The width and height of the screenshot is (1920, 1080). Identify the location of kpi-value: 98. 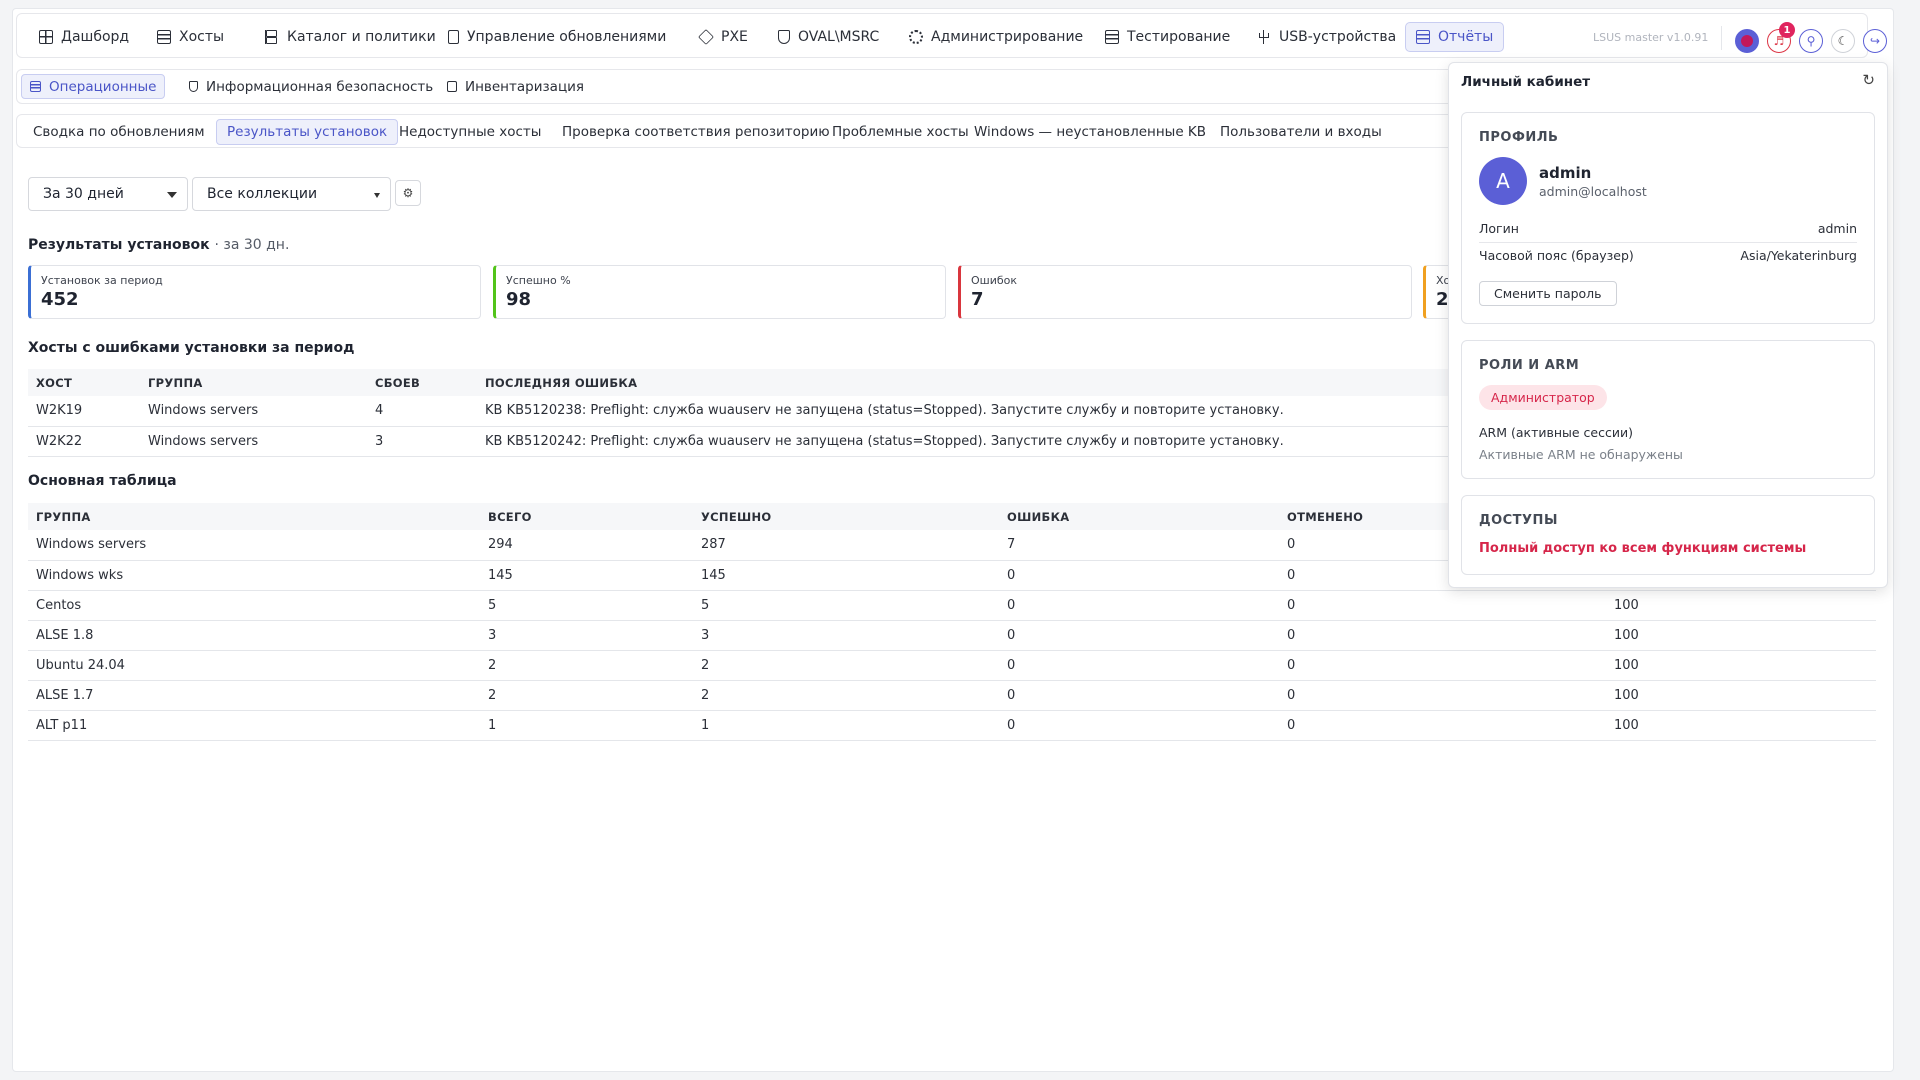
(519, 299).